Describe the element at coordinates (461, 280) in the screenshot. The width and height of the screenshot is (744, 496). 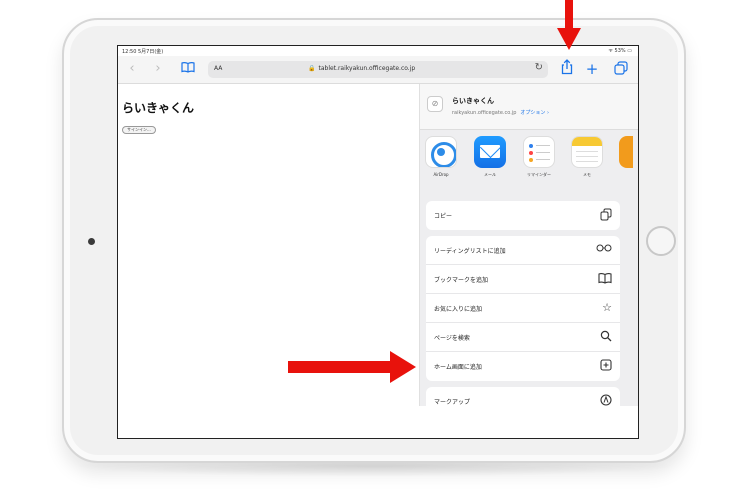
I see `row-label: ブックマークを追加` at that location.